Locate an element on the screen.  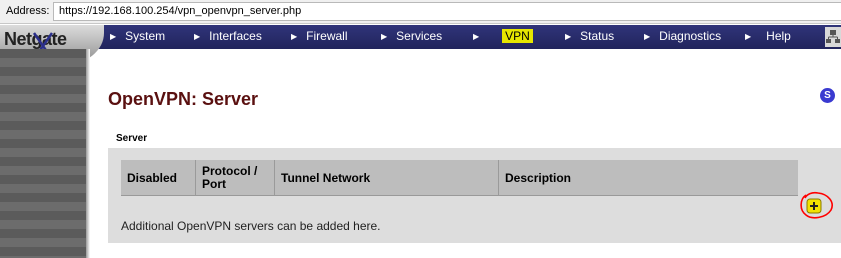
add-server-button is located at coordinates (814, 206).